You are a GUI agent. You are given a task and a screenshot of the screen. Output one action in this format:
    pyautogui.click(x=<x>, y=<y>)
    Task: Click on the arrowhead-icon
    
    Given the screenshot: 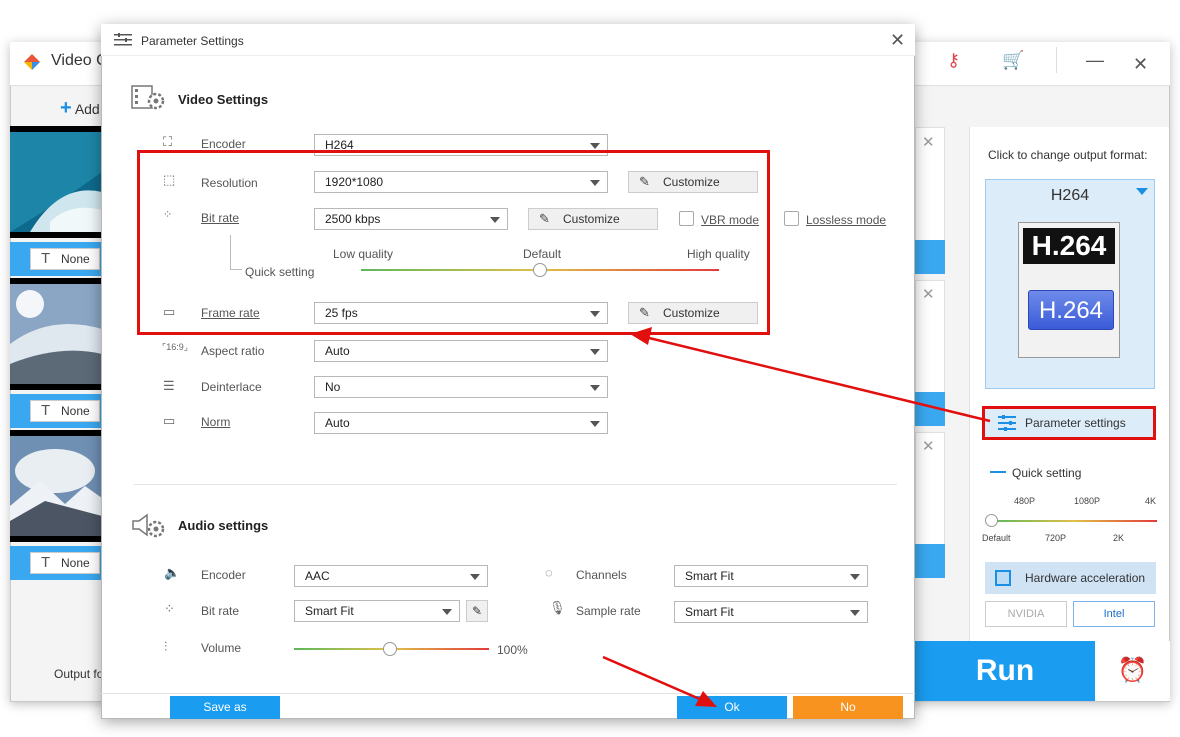 What is the action you would take?
    pyautogui.click(x=641, y=336)
    